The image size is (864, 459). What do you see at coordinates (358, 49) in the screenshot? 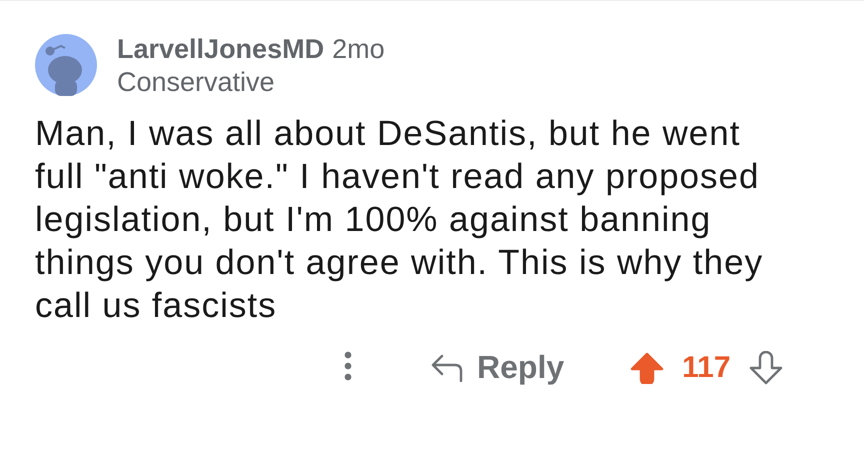
I see `comment-age: 2mo` at bounding box center [358, 49].